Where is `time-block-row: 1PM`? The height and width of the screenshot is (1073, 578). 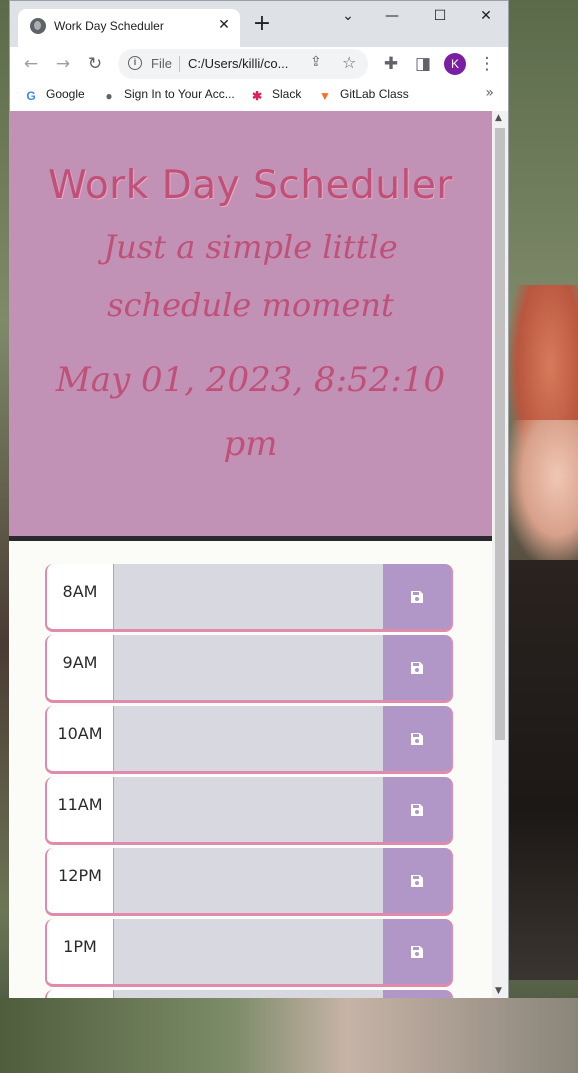 time-block-row: 1PM is located at coordinates (251, 953).